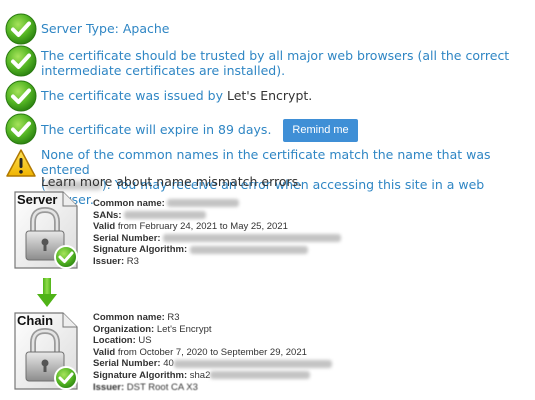  I want to click on issuer-prefix: The certificate was issued by, so click(134, 95).